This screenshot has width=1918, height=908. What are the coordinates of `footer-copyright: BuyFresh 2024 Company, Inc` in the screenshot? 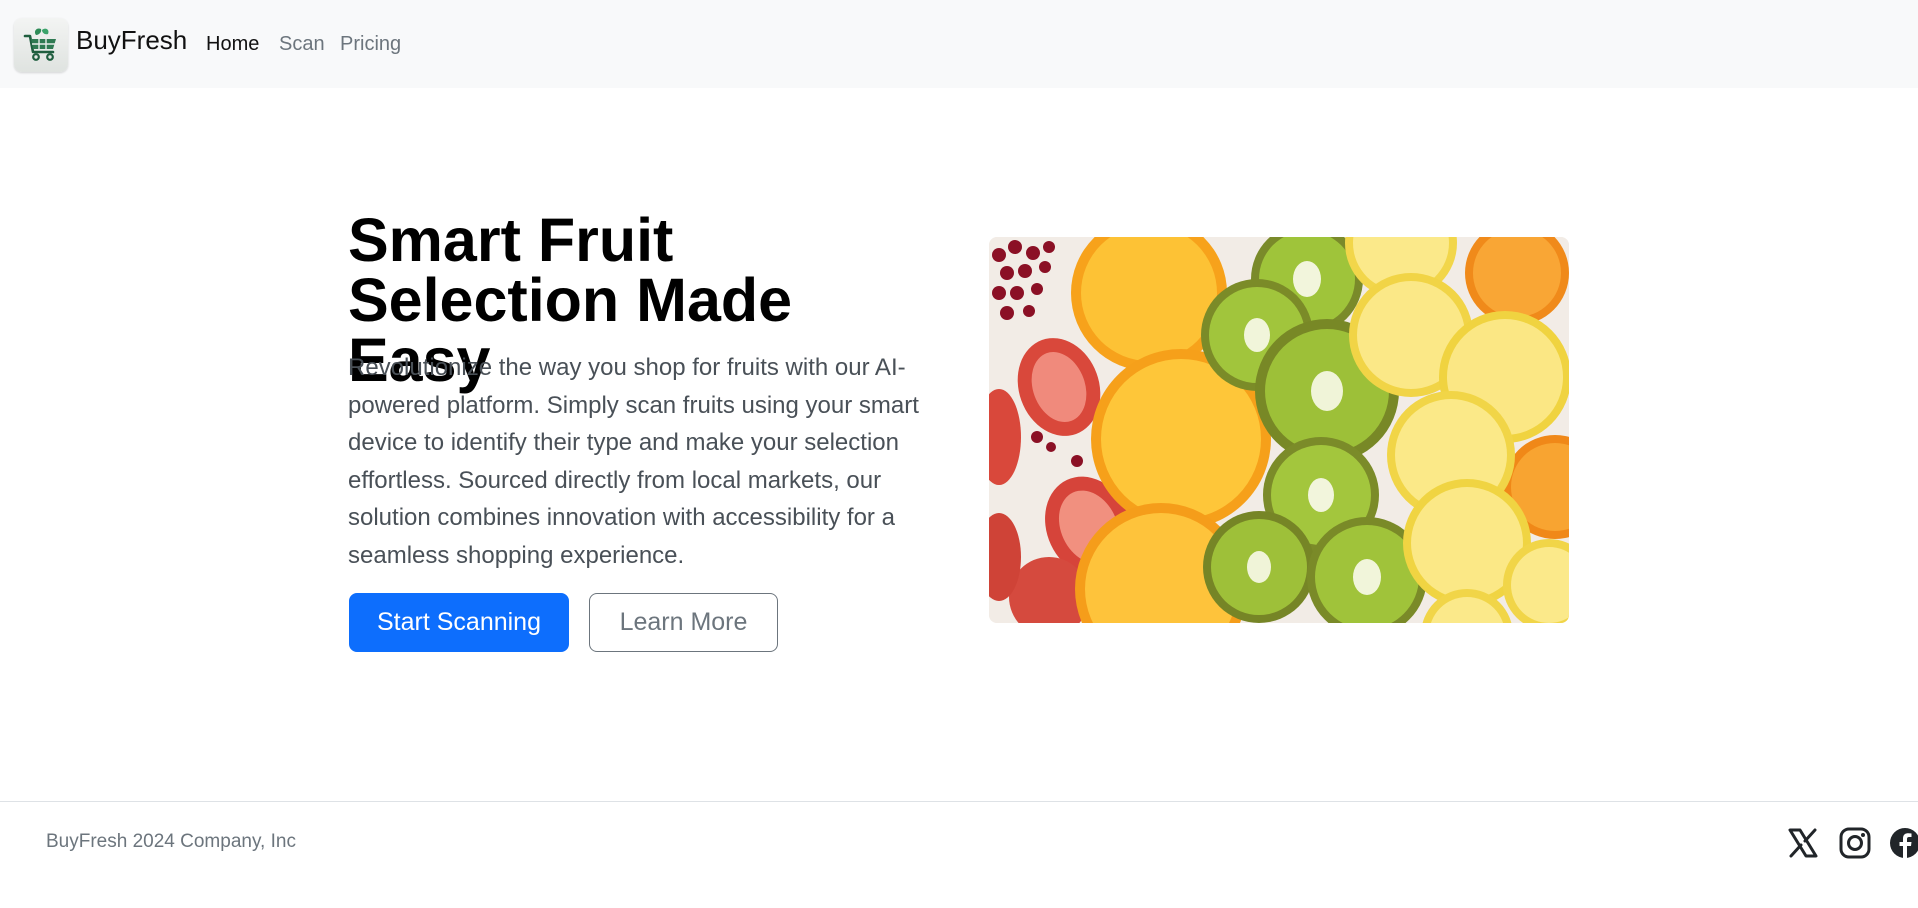 It's located at (171, 841).